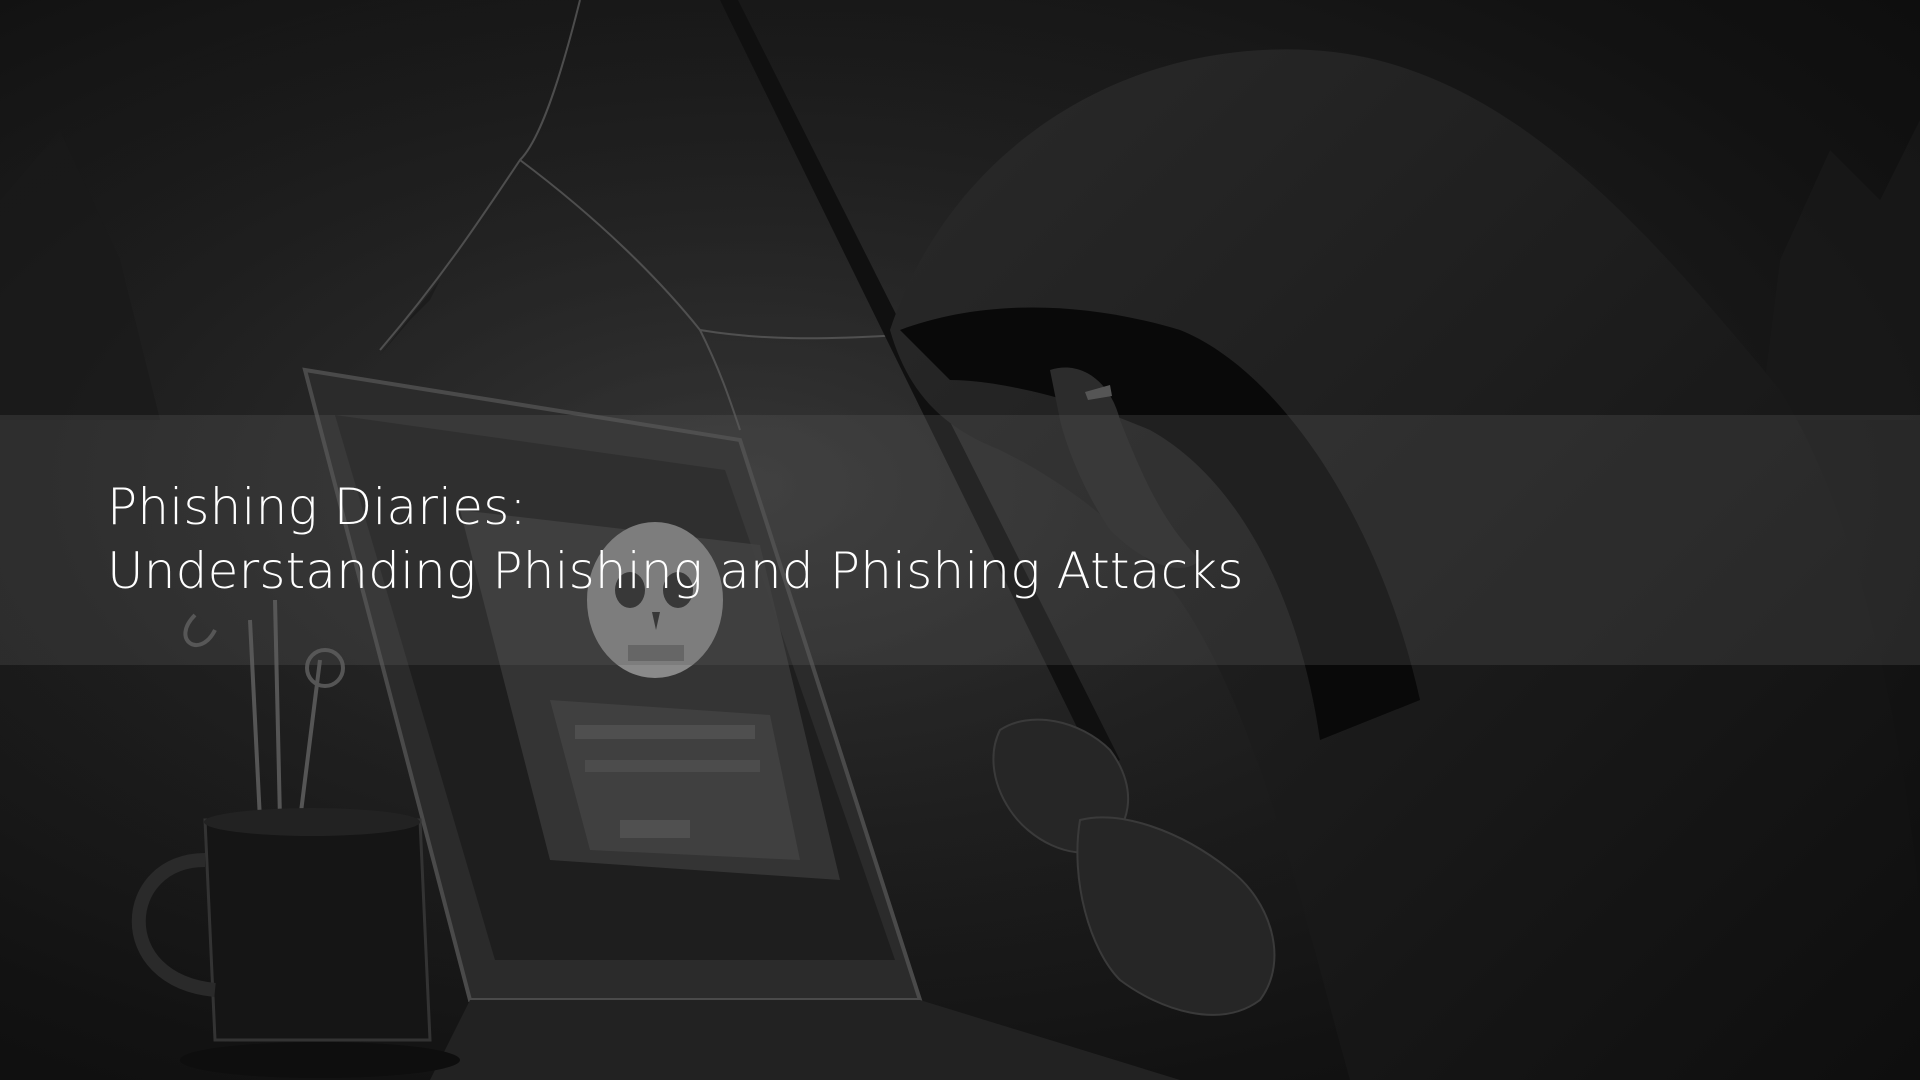 The height and width of the screenshot is (1080, 1920). What do you see at coordinates (317, 507) in the screenshot?
I see `hero-title-line-1: Phishing Diaries:` at bounding box center [317, 507].